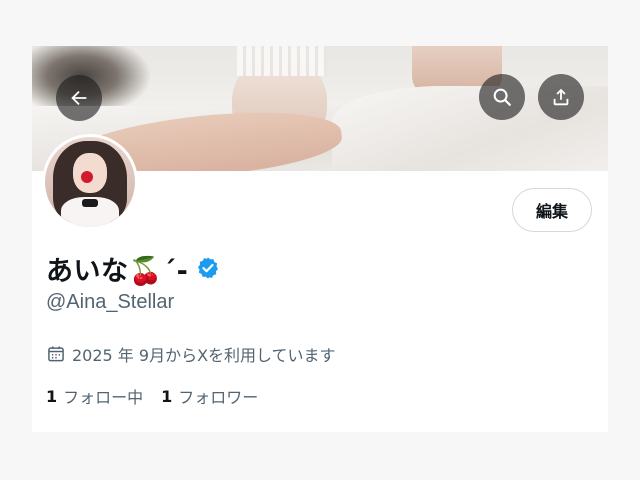  I want to click on search-icon, so click(502, 97).